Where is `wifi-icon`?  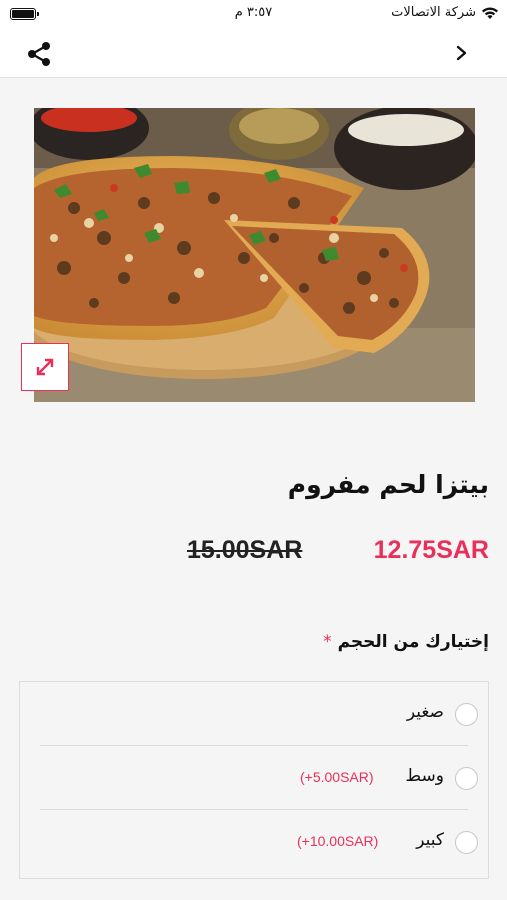
wifi-icon is located at coordinates (490, 12).